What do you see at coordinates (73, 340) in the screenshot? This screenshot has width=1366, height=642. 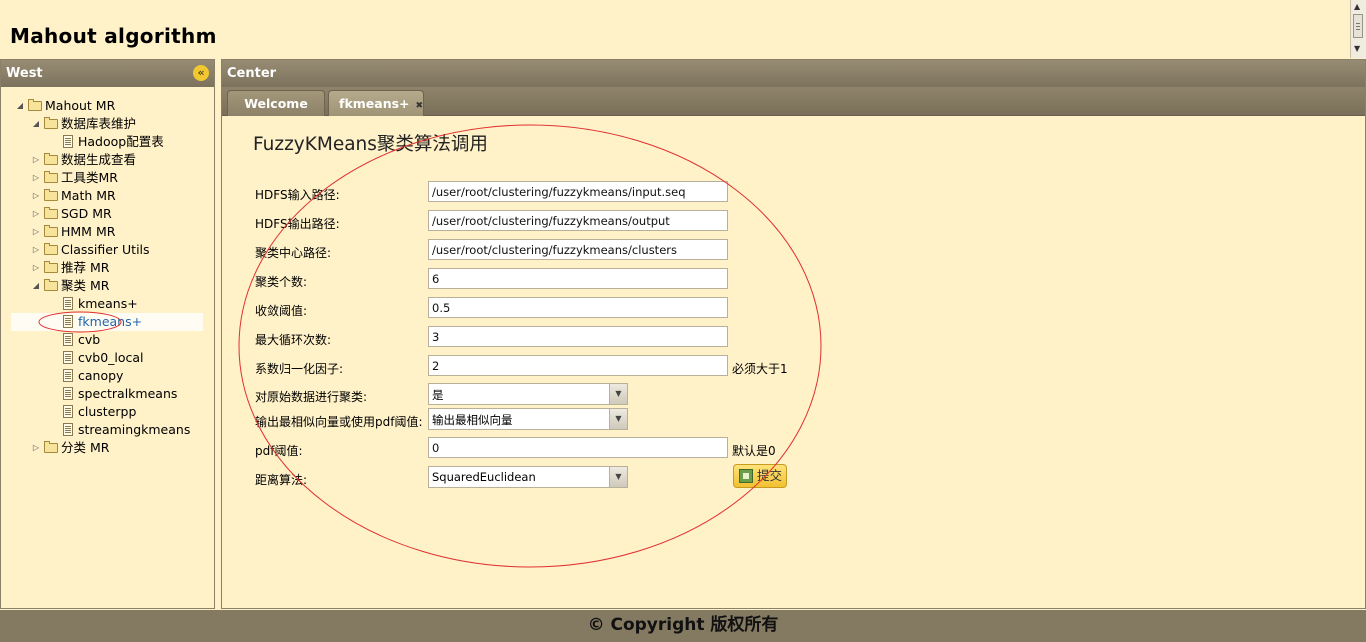 I see `tree-item: cvb` at bounding box center [73, 340].